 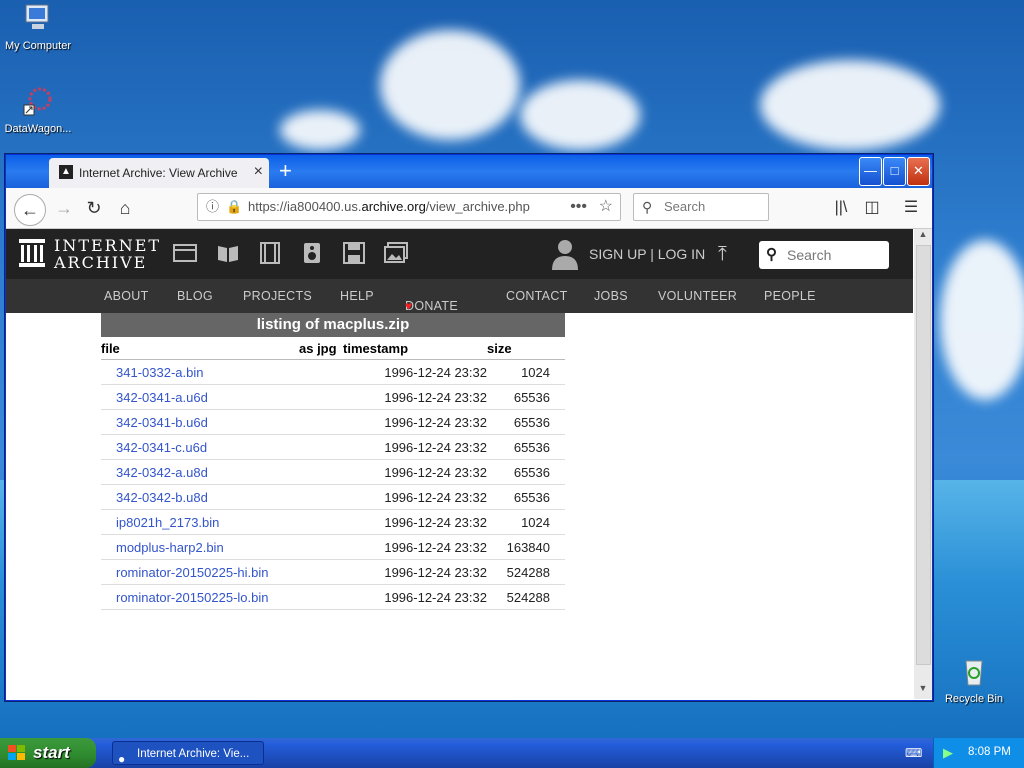 I want to click on user-avatar-icon, so click(x=565, y=254).